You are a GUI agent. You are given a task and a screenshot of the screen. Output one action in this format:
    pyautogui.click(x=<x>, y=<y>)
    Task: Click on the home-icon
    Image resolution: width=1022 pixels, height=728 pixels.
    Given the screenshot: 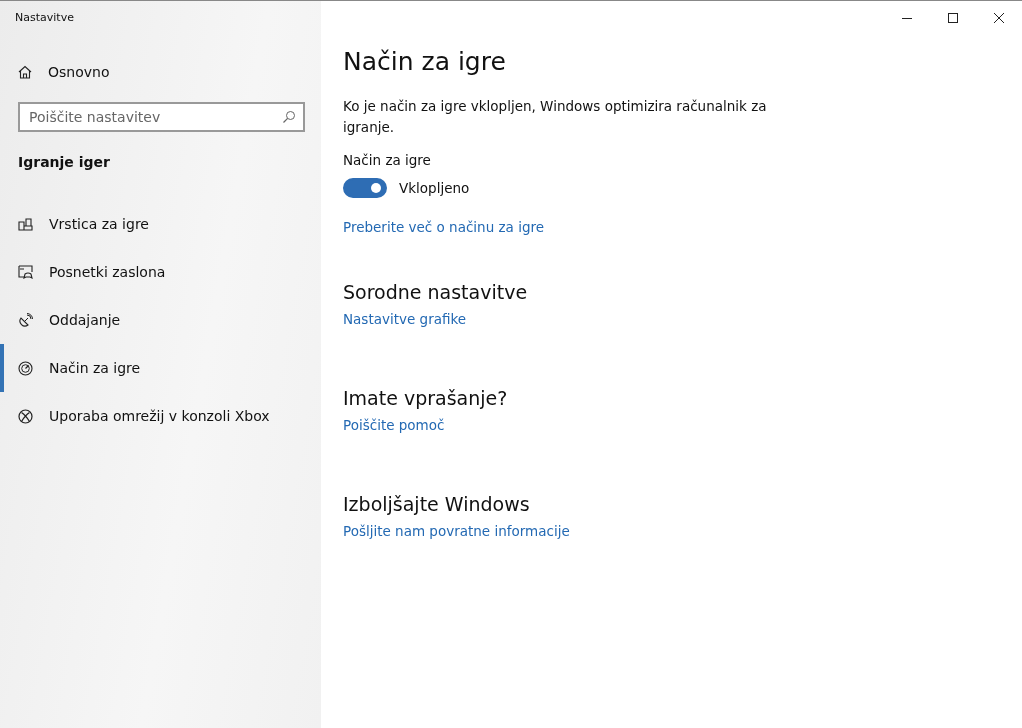 What is the action you would take?
    pyautogui.click(x=25, y=72)
    